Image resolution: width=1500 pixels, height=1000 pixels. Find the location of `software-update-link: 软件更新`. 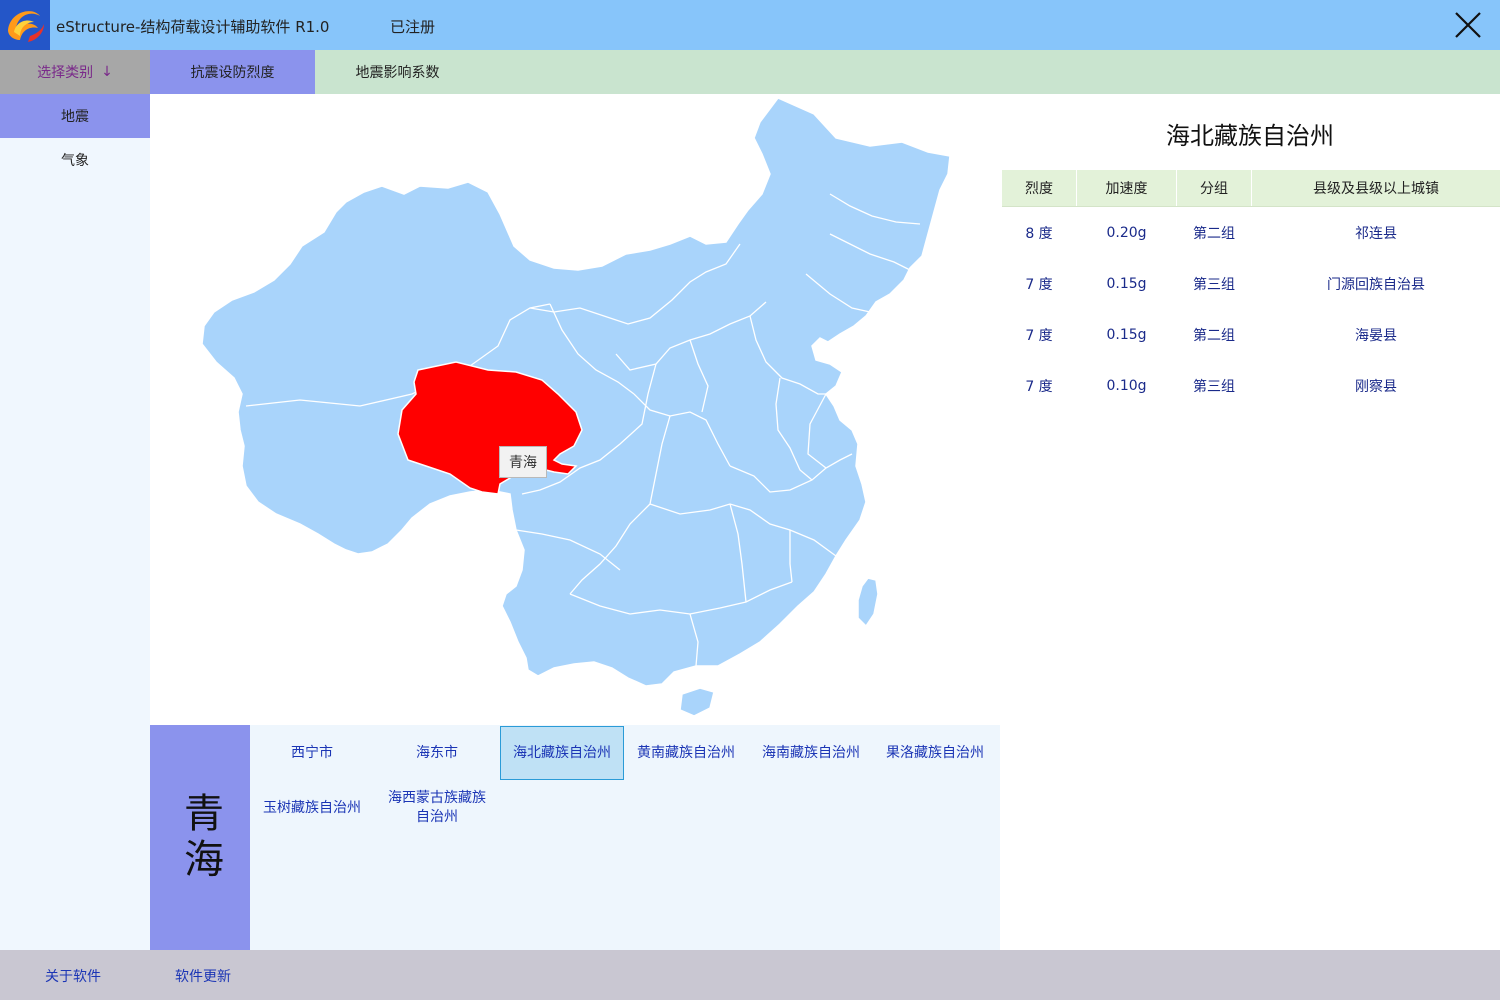

software-update-link: 软件更新 is located at coordinates (203, 976).